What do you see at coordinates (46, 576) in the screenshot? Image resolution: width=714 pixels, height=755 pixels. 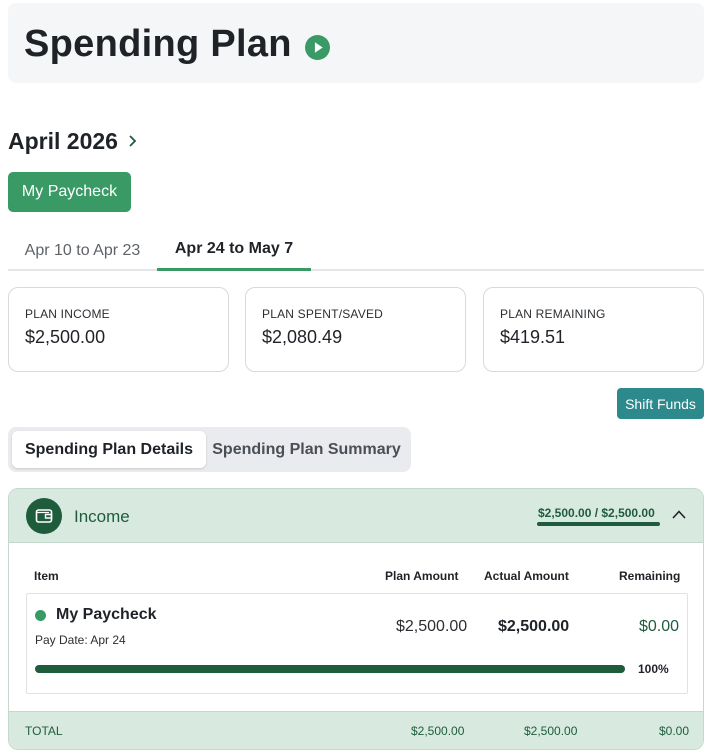 I see `column-header-item: Item` at bounding box center [46, 576].